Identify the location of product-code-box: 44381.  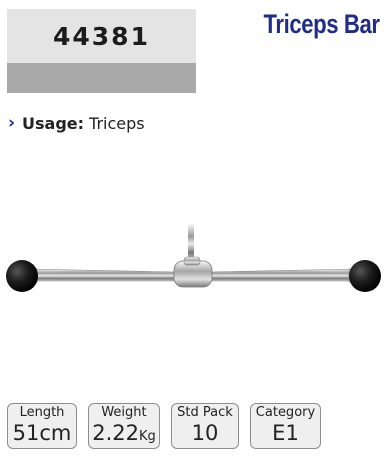
(101, 51).